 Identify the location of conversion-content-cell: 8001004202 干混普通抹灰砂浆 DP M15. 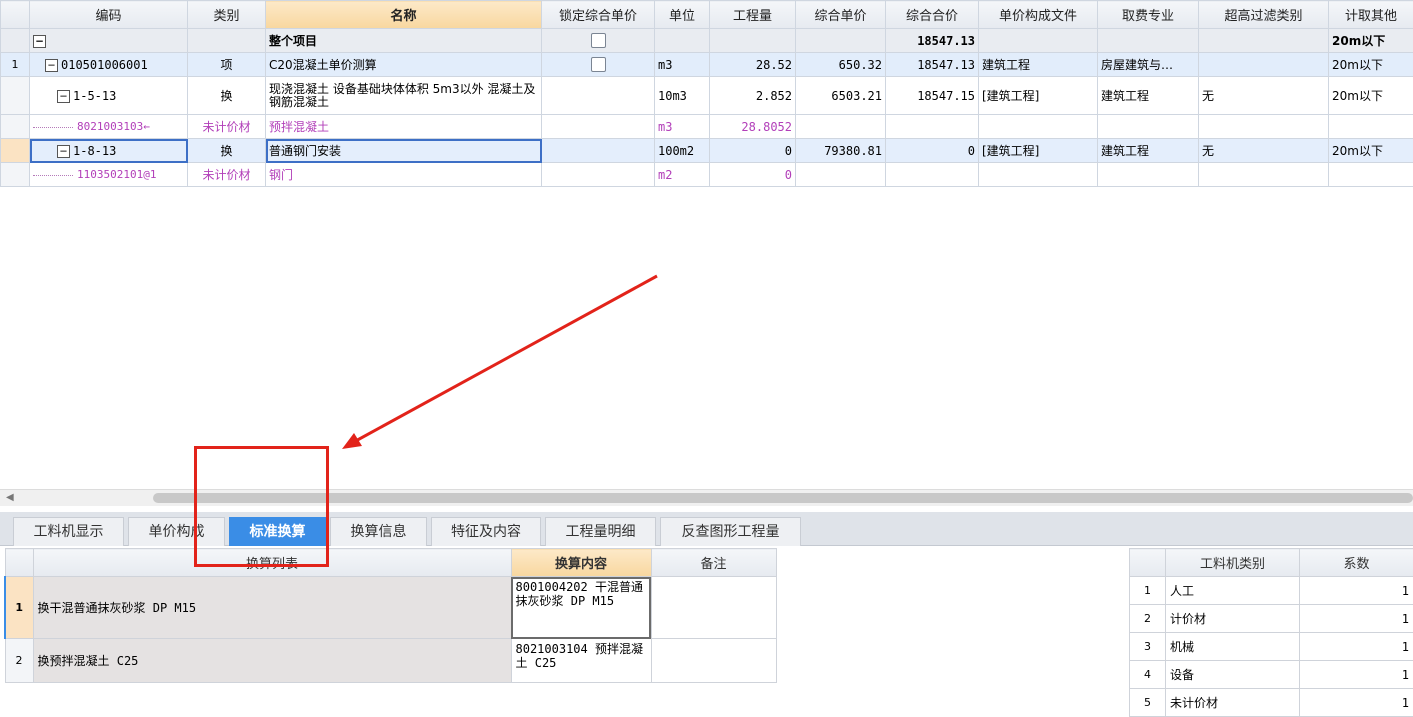
(581, 607).